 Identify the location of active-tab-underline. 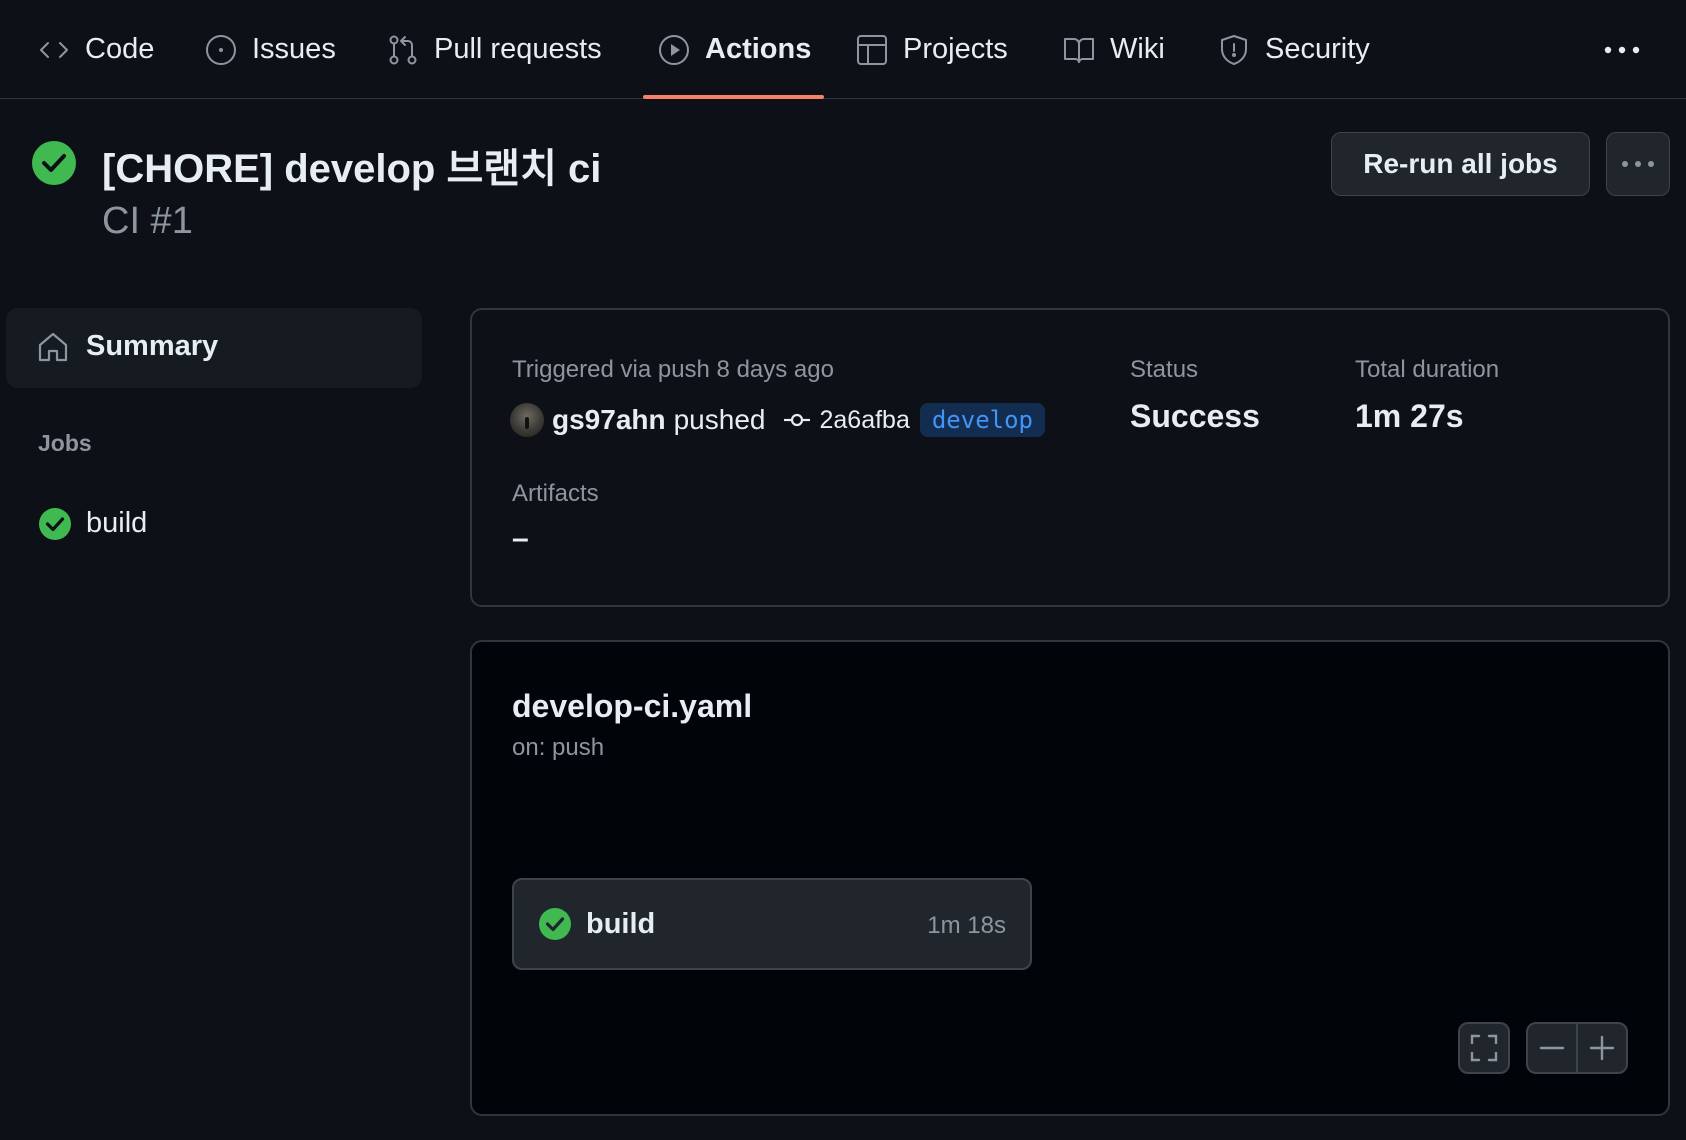
(733, 97).